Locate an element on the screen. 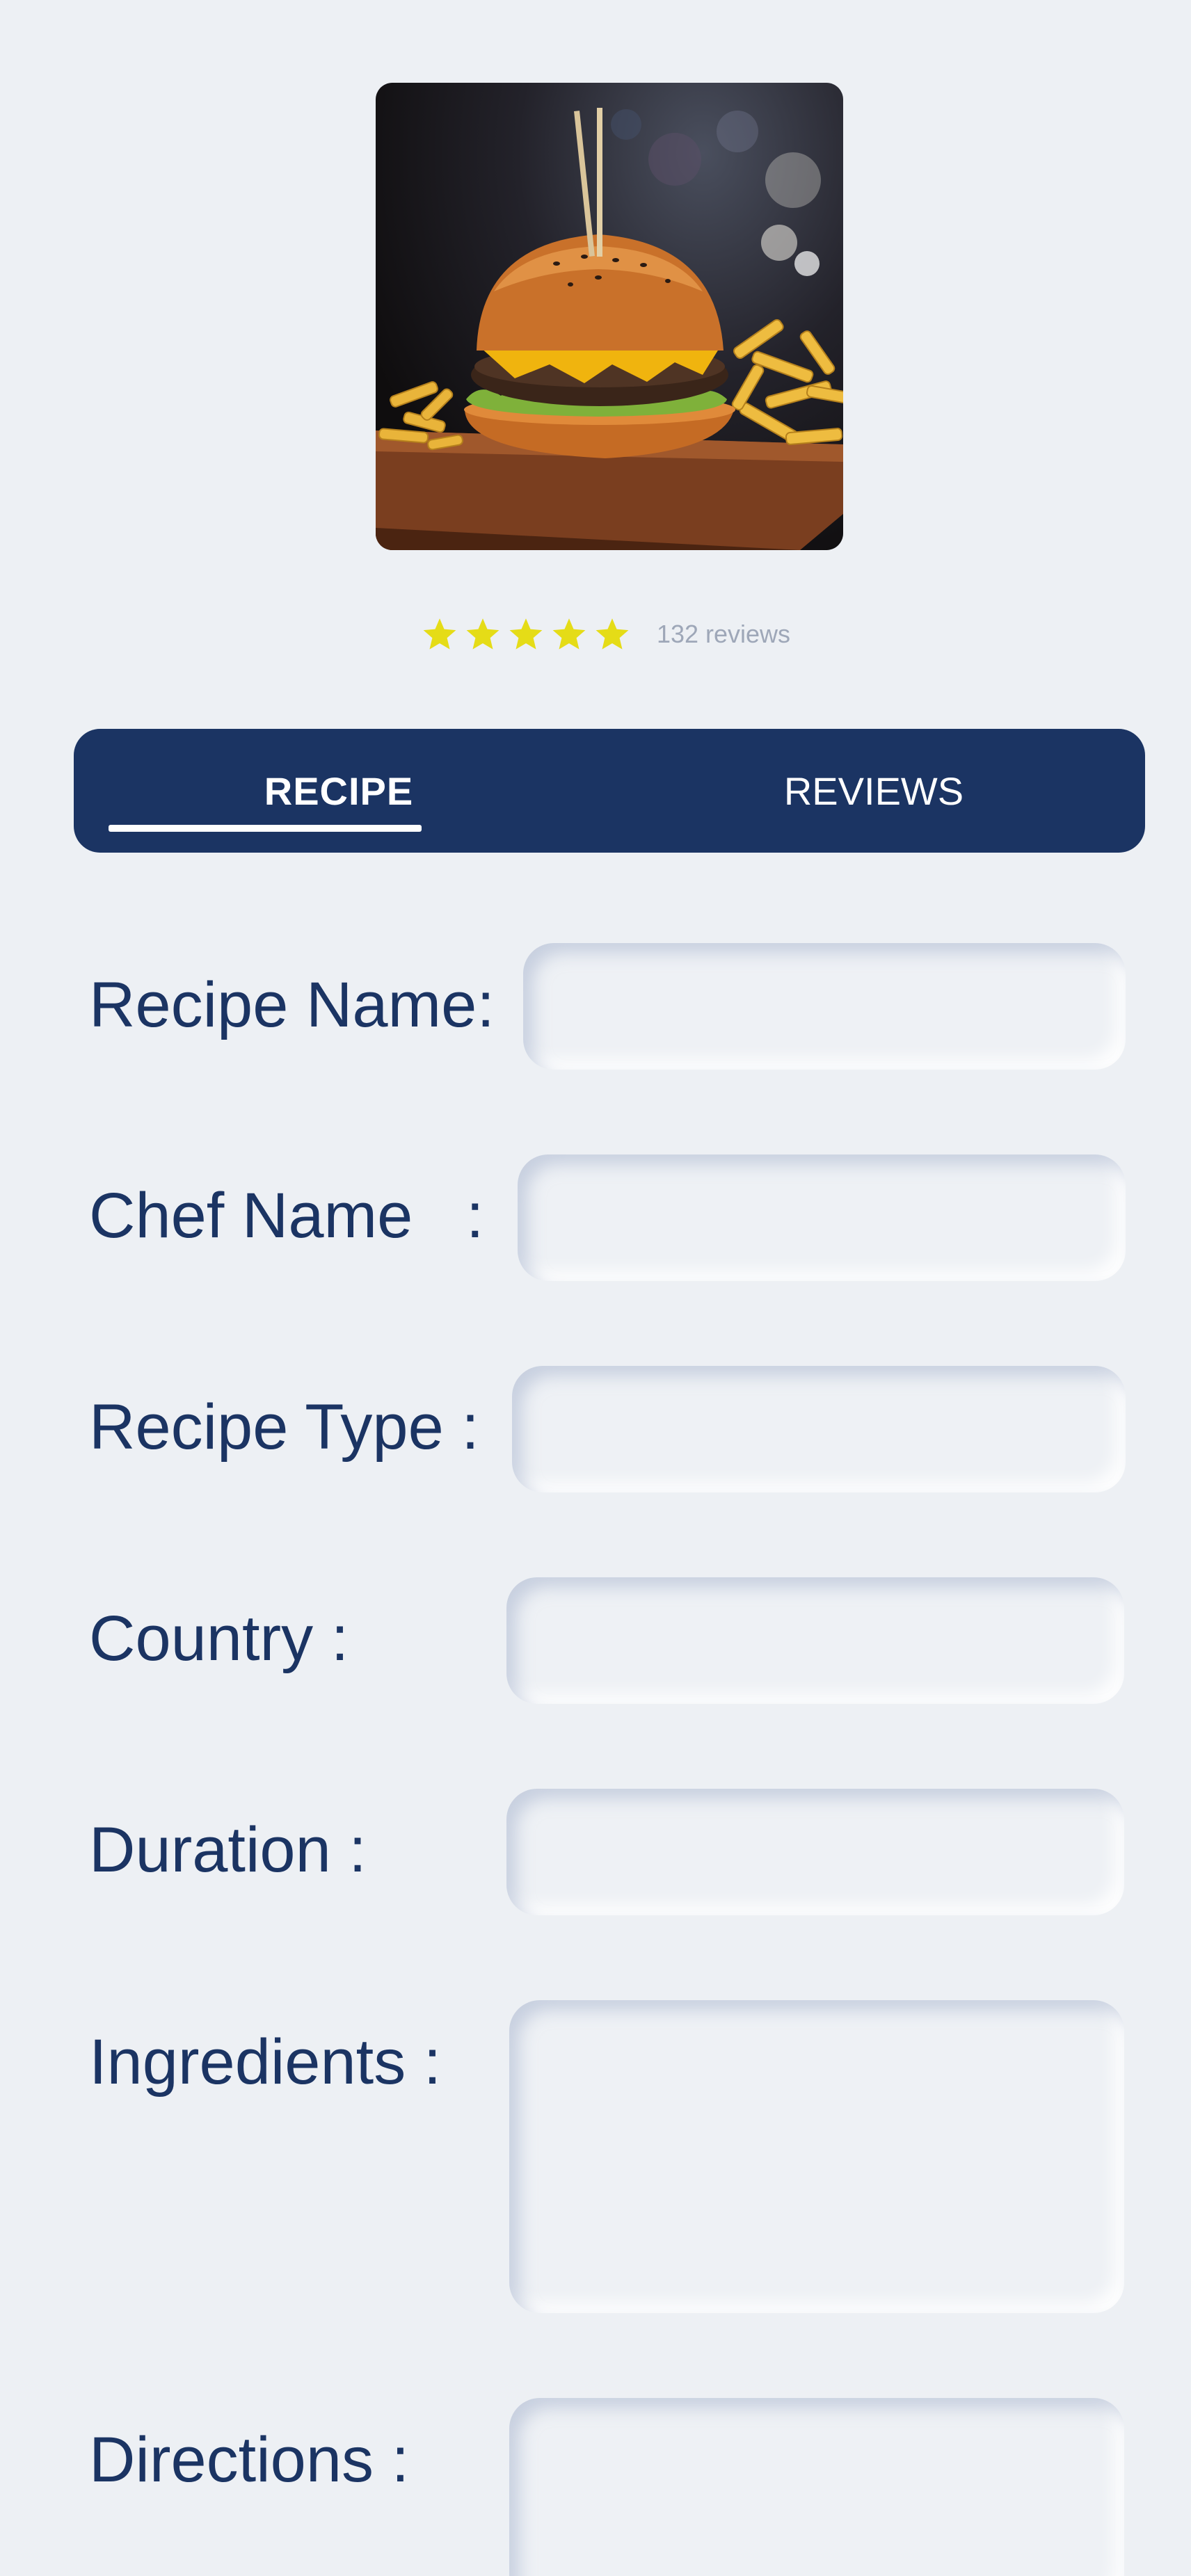 This screenshot has height=2576, width=1191. chef-name-label: Chef Name : is located at coordinates (286, 1215).